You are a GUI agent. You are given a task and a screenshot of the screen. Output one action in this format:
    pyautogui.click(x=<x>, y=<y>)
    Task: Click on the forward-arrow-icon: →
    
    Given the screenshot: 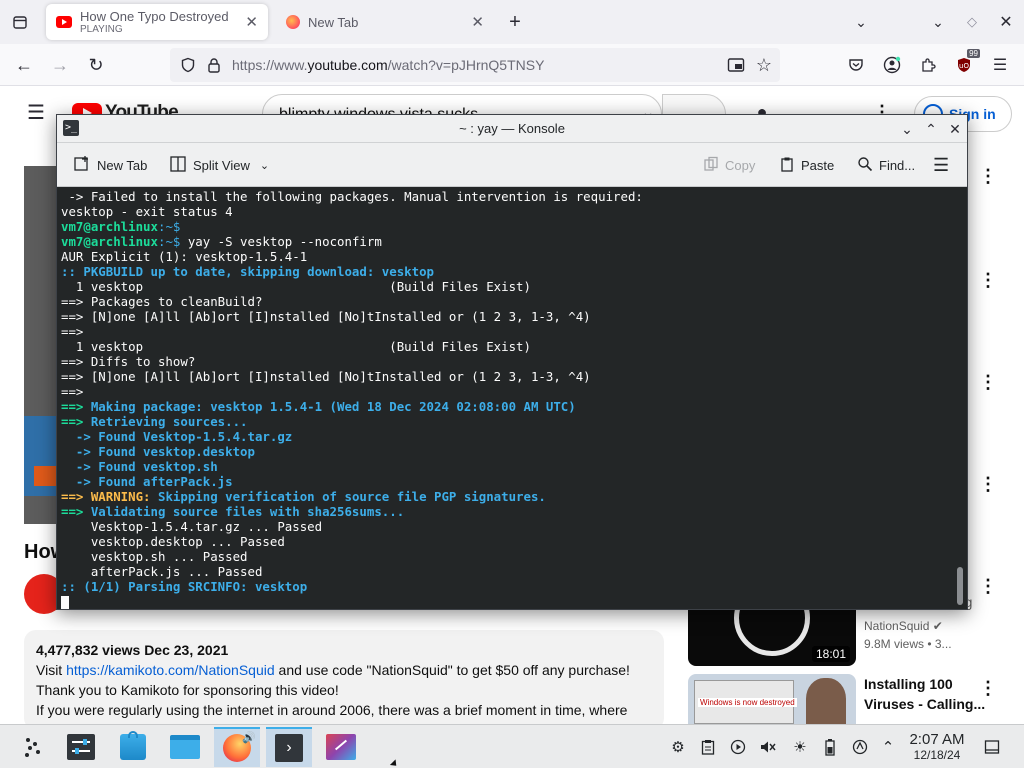 What is the action you would take?
    pyautogui.click(x=60, y=65)
    